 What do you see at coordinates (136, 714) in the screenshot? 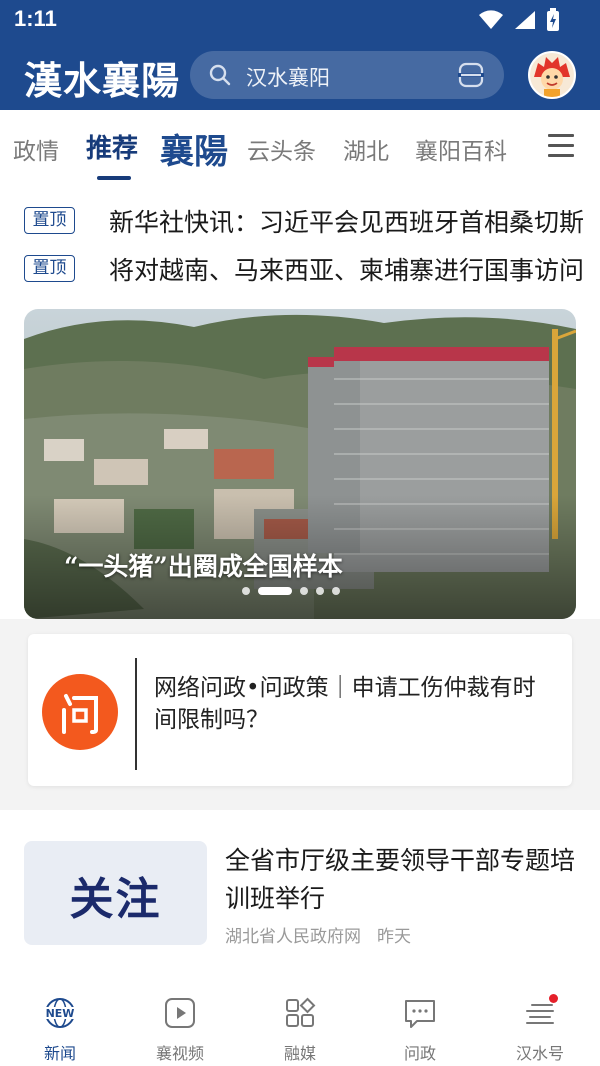
I see `card-divider` at bounding box center [136, 714].